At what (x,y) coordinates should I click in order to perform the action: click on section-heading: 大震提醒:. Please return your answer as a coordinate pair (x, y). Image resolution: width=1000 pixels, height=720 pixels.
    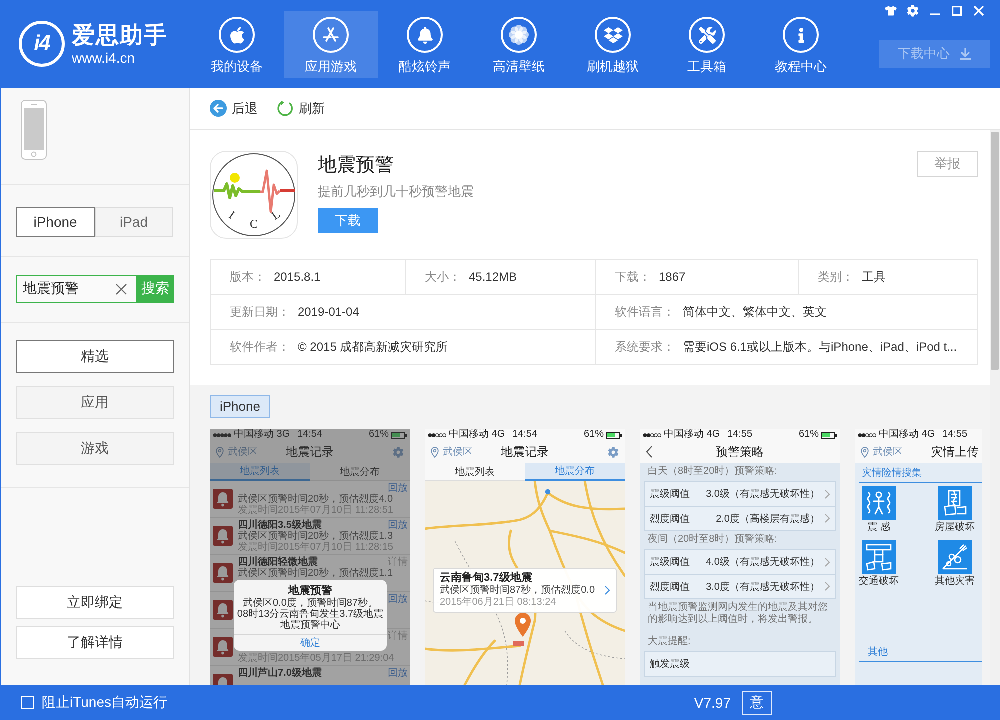
    Looking at the image, I should click on (669, 641).